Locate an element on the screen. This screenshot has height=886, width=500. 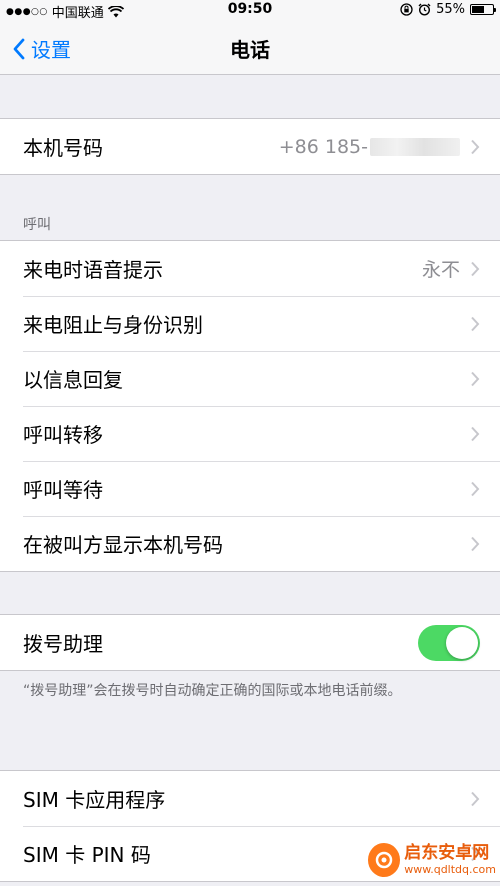
navigation-bar: 设置 电话 is located at coordinates (250, 47).